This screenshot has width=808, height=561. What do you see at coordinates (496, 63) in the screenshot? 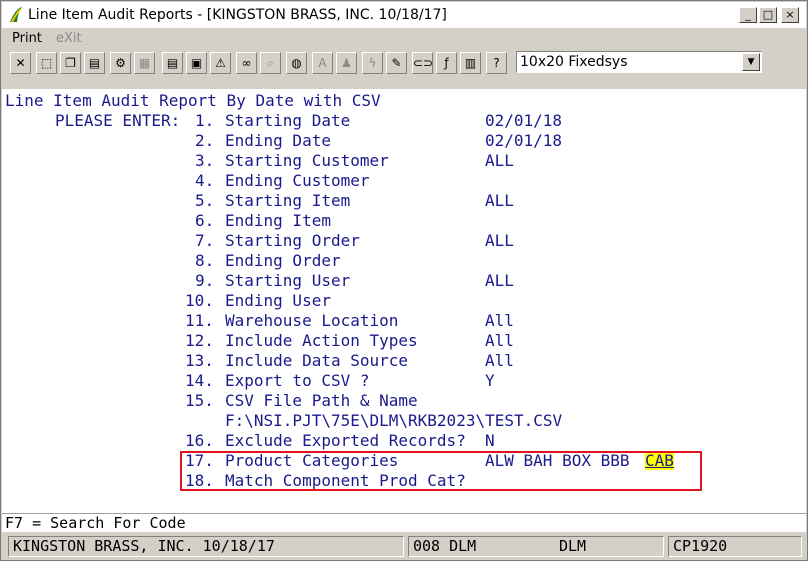
I see `help-pointer-icon: ?` at bounding box center [496, 63].